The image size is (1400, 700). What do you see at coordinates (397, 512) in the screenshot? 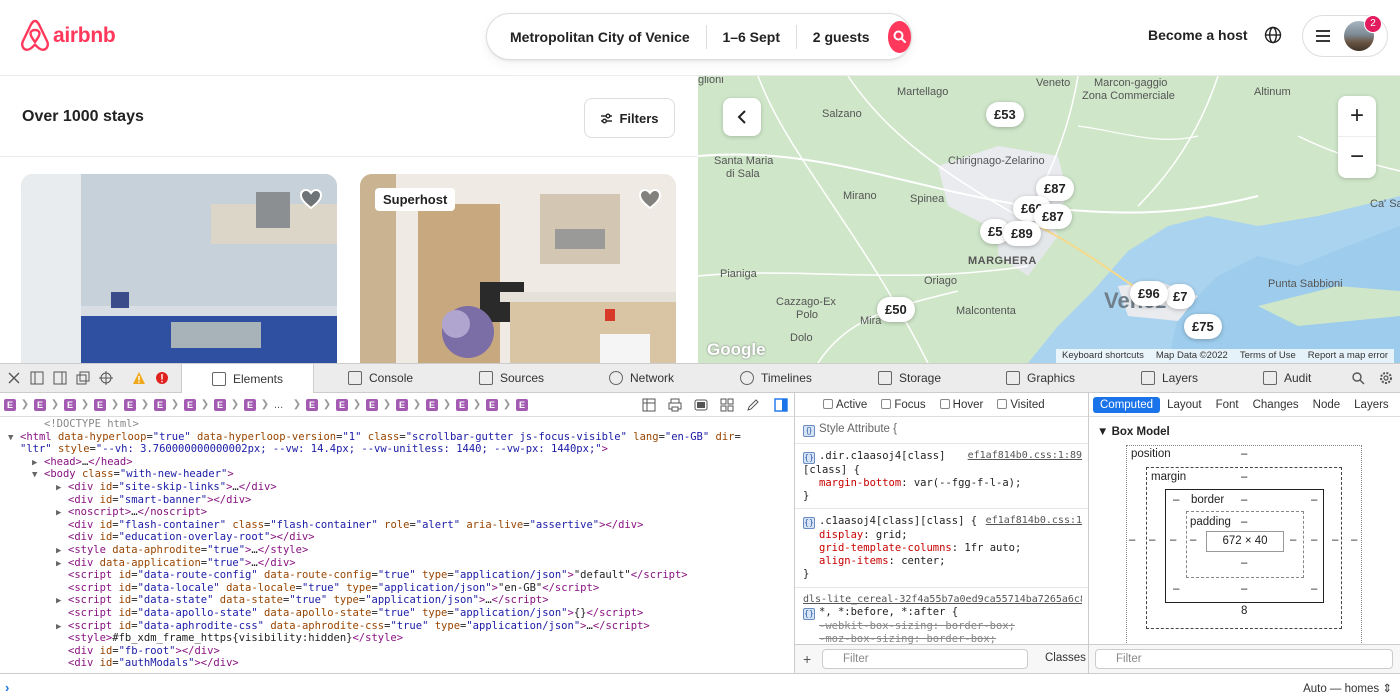
I see `dom-node-line: ▶ <noscript>…</noscript>` at bounding box center [397, 512].